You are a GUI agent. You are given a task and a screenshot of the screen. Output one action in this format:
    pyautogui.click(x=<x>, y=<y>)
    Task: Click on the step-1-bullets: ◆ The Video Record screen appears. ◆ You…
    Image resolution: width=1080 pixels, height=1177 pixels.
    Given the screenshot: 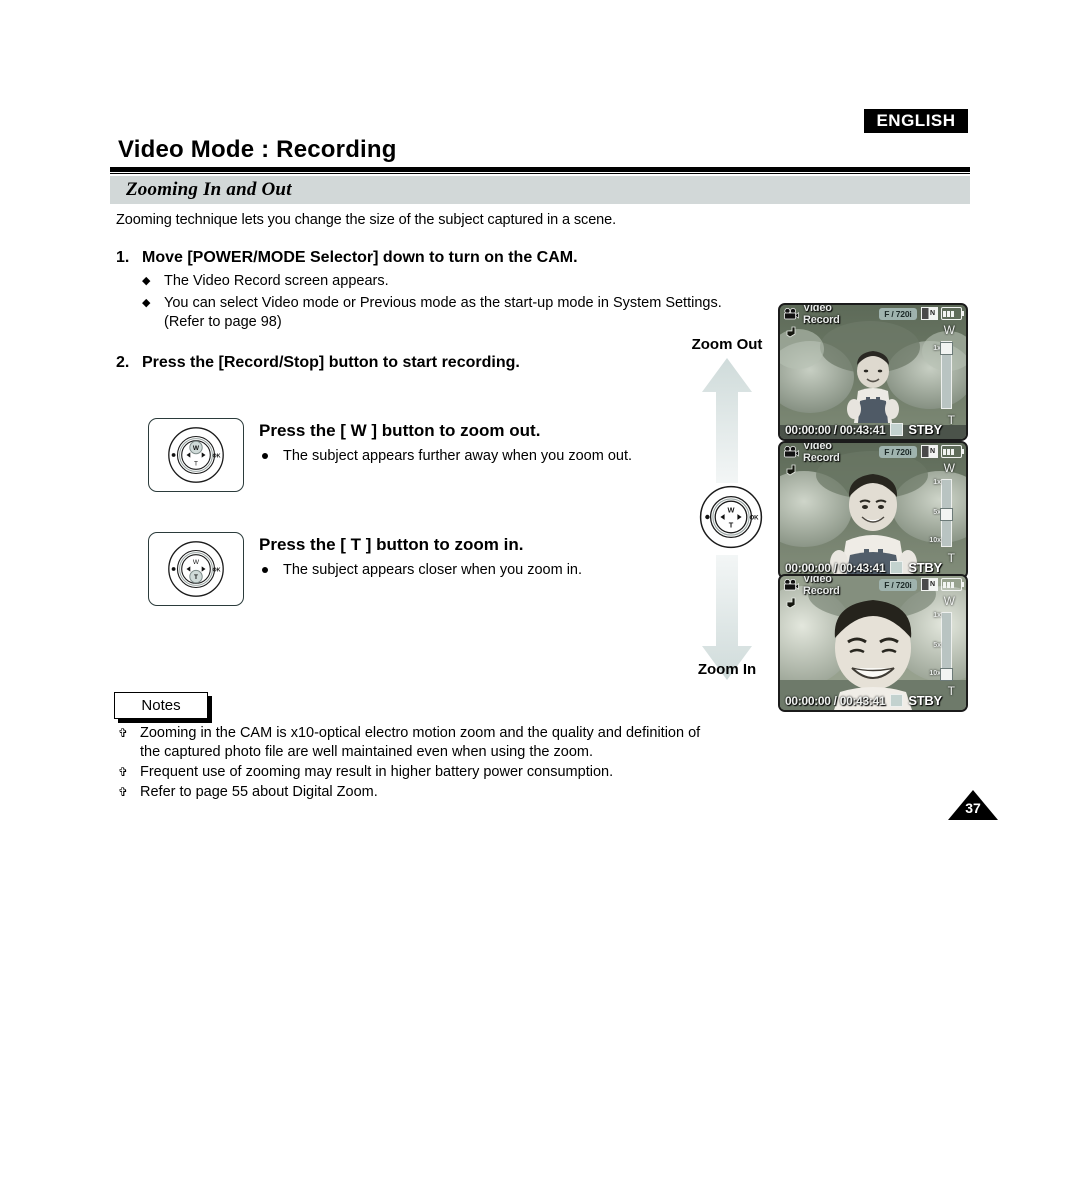 What is the action you would take?
    pyautogui.click(x=432, y=303)
    